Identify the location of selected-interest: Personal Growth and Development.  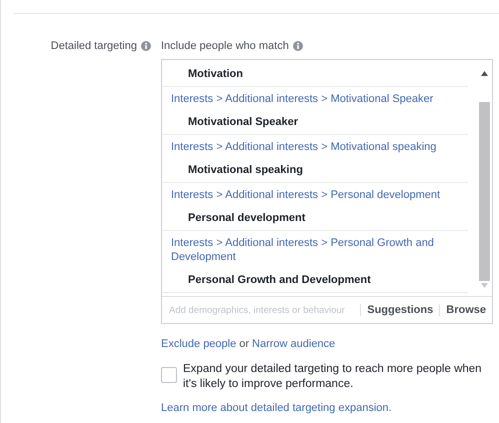
(315, 281).